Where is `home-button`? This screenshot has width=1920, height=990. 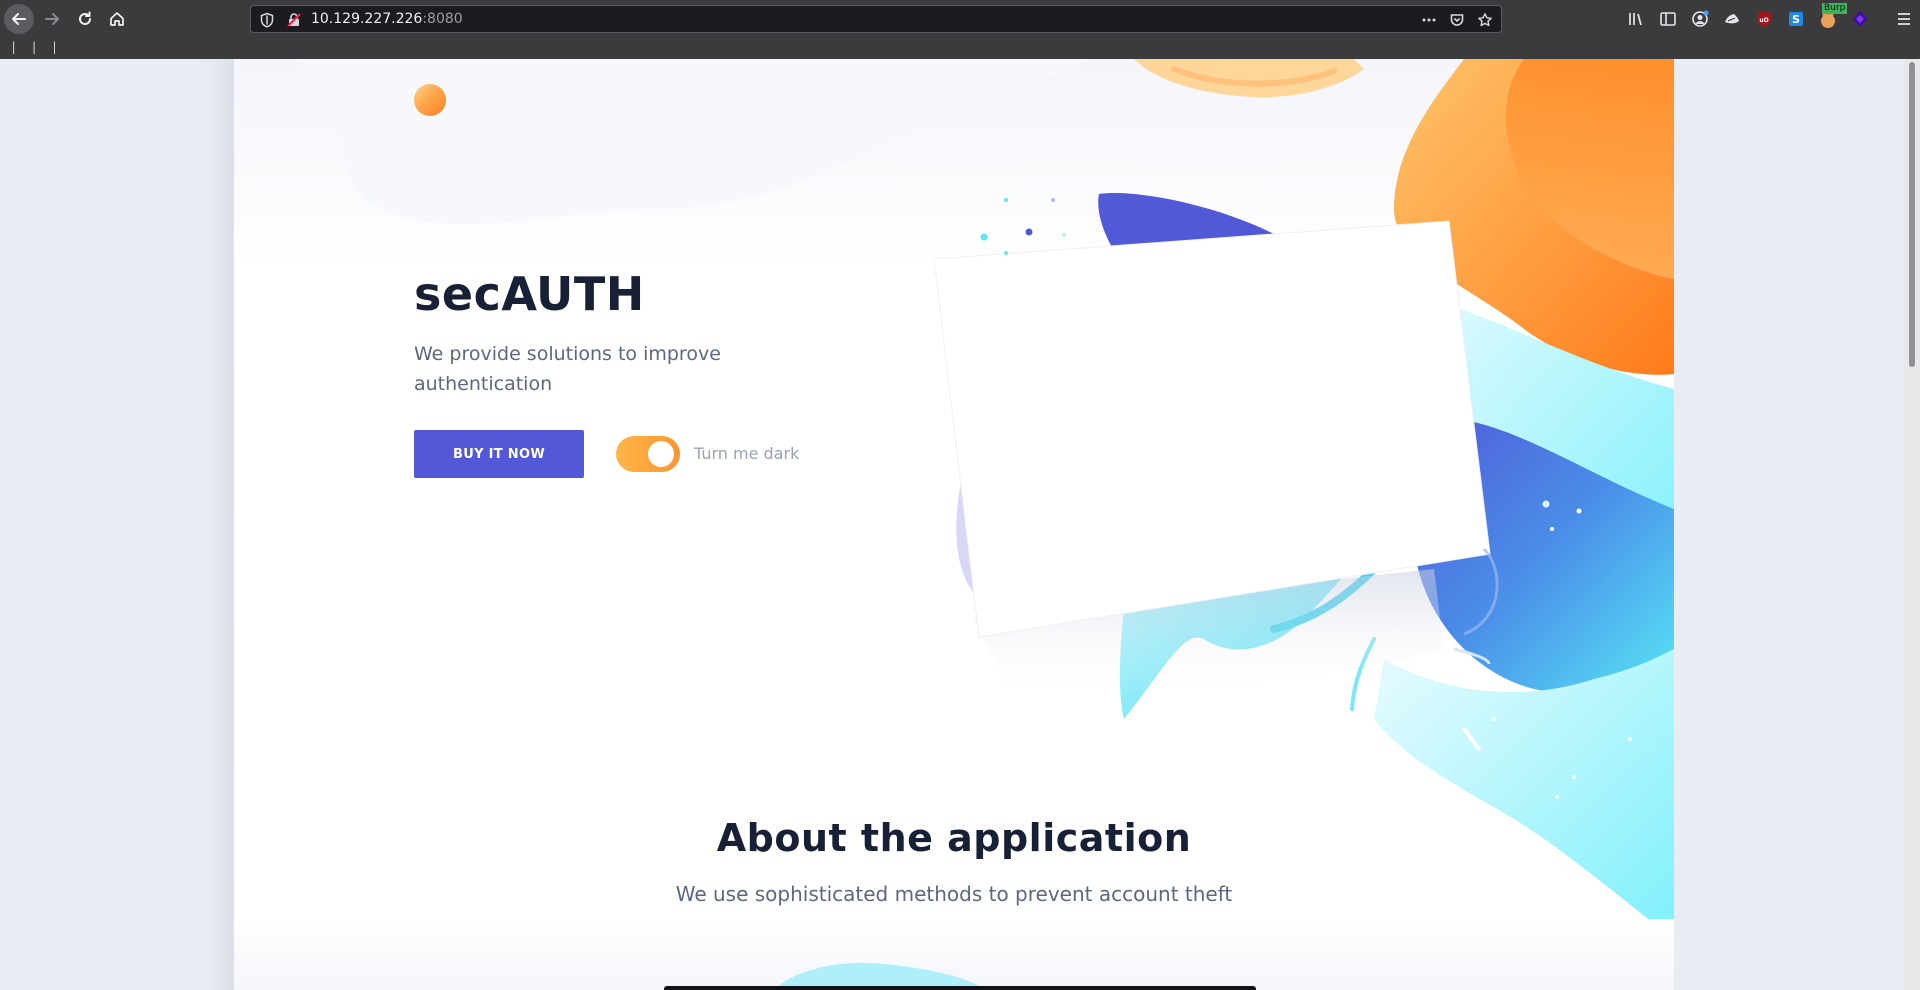
home-button is located at coordinates (117, 19).